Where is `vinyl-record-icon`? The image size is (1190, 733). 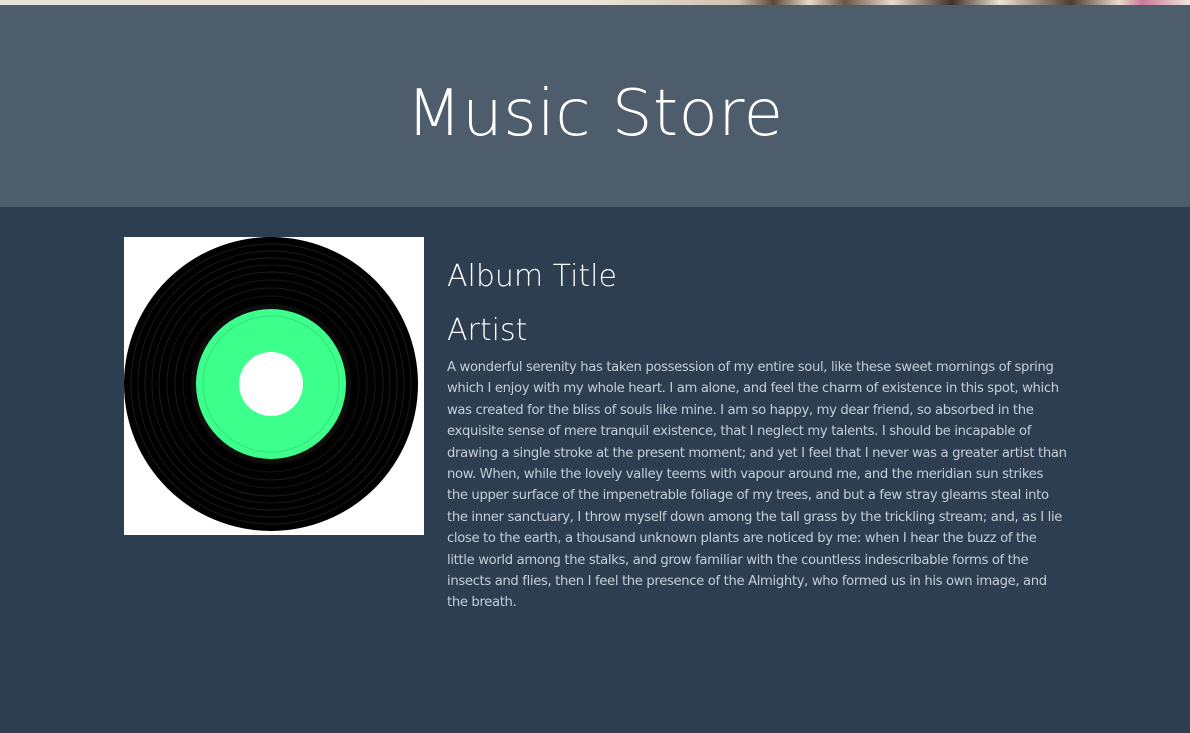
vinyl-record-icon is located at coordinates (271, 384).